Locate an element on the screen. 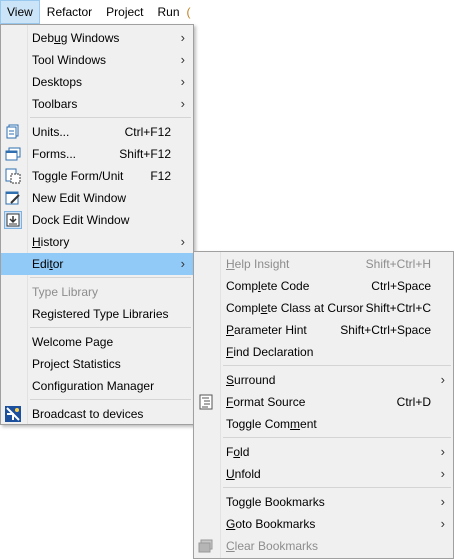  menu-item-label: Fold is located at coordinates (238, 452).